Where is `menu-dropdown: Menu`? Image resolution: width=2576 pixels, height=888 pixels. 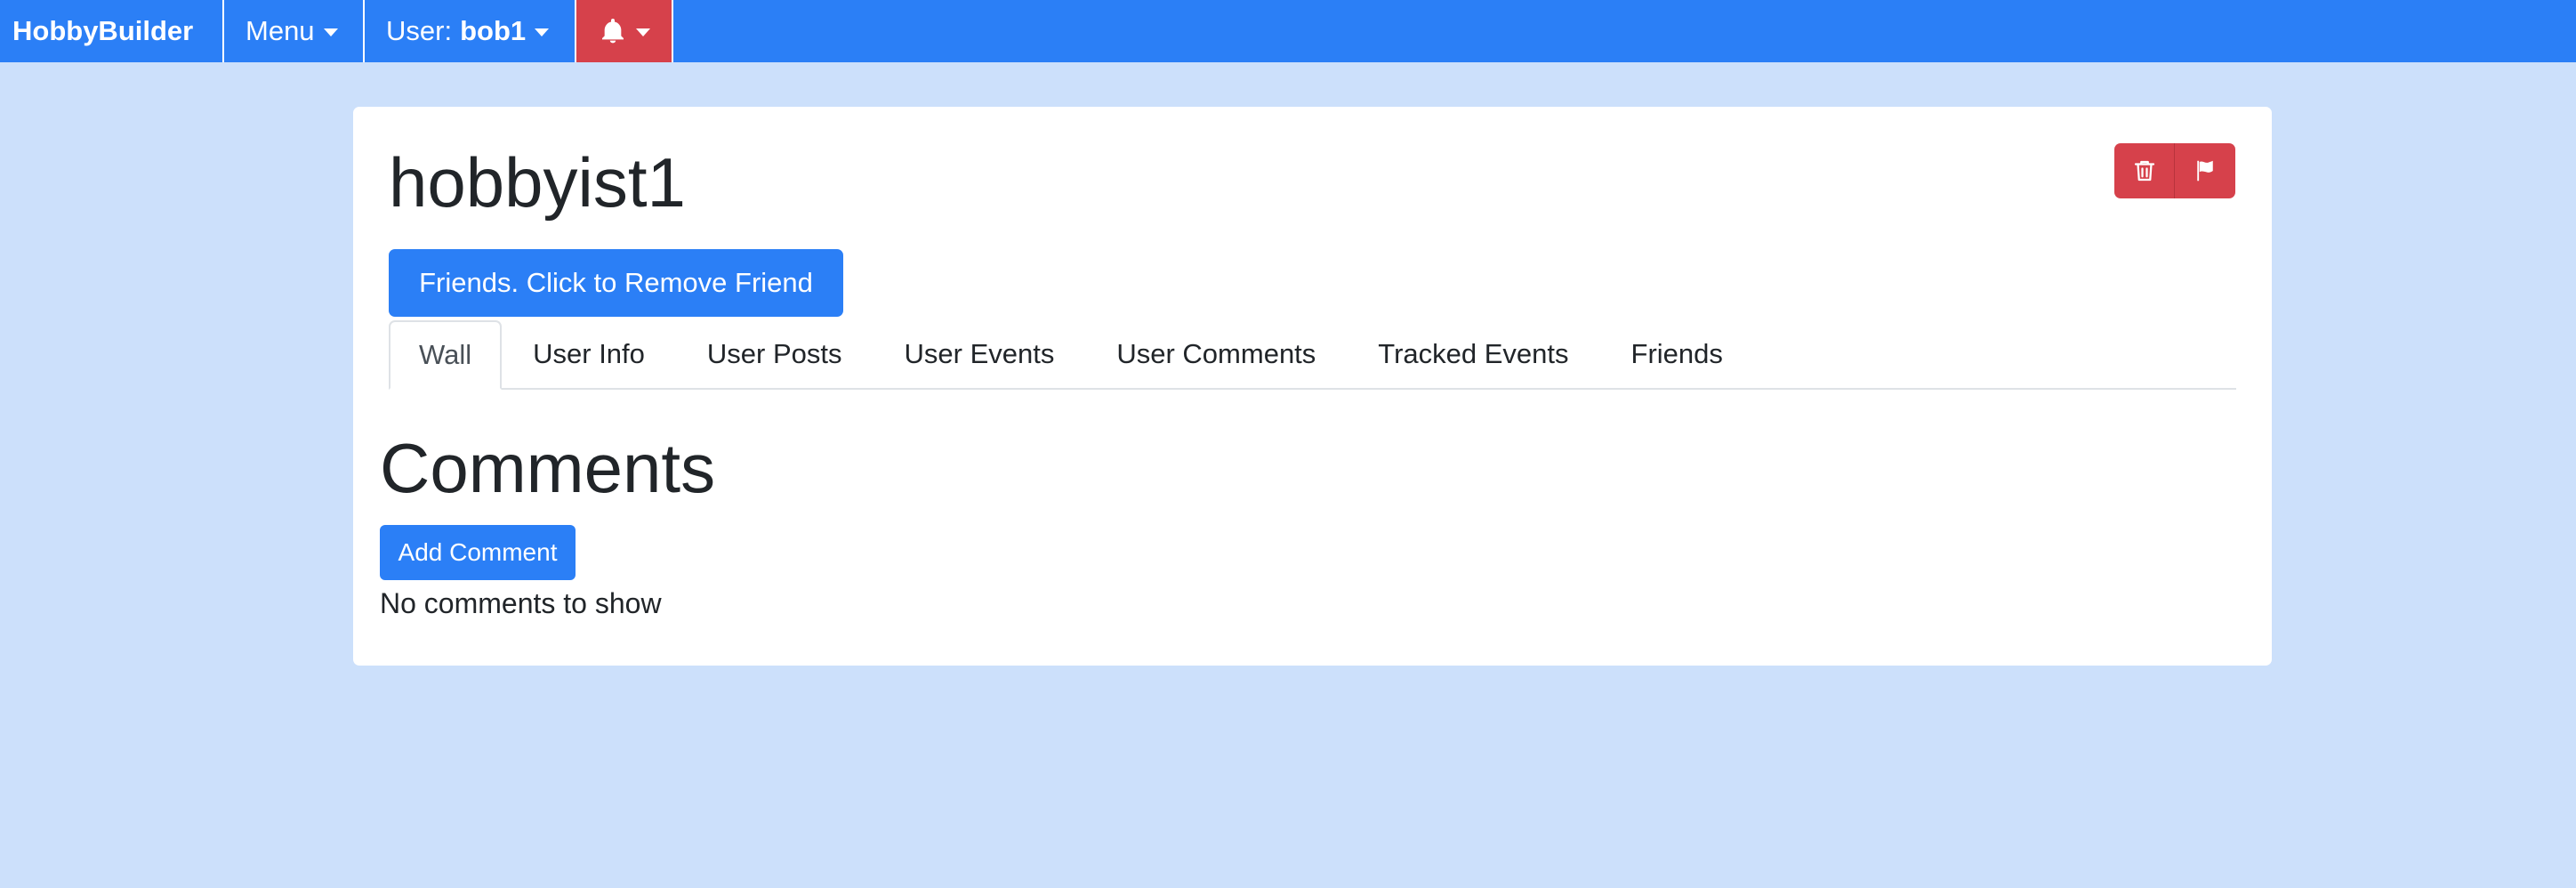
menu-dropdown: Menu is located at coordinates (294, 31).